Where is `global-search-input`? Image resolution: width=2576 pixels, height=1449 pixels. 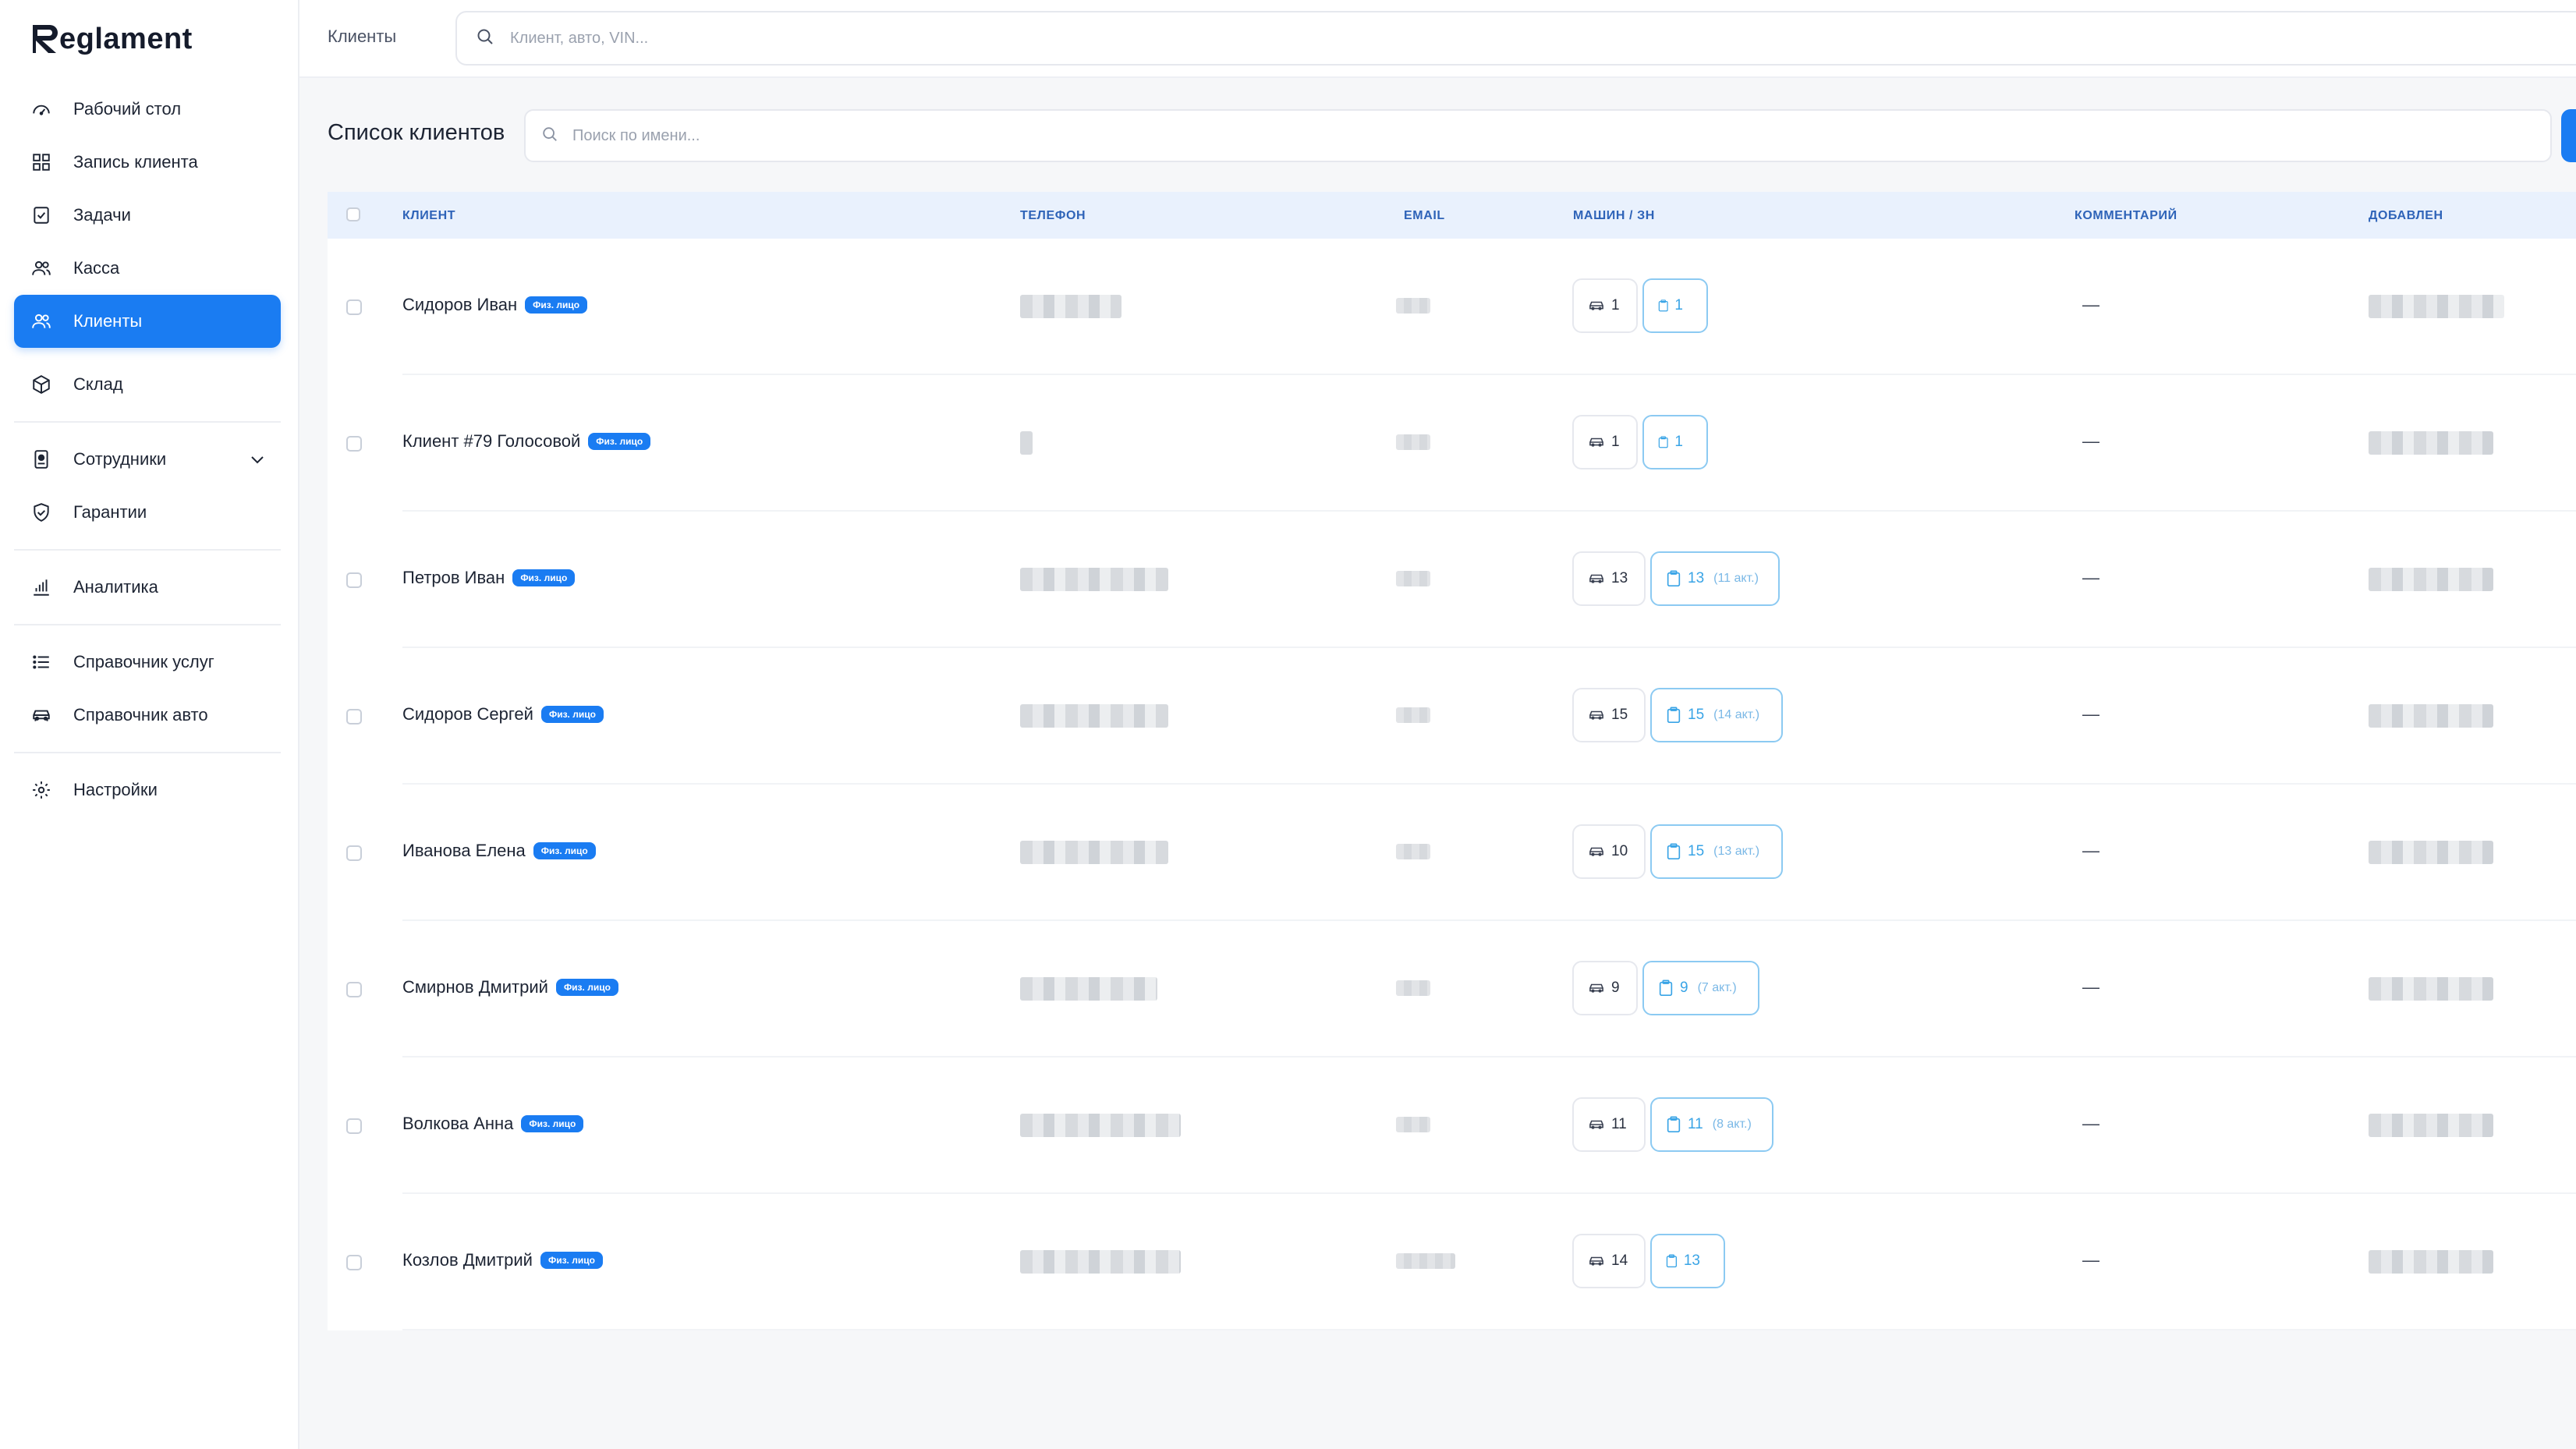 global-search-input is located at coordinates (1056, 38).